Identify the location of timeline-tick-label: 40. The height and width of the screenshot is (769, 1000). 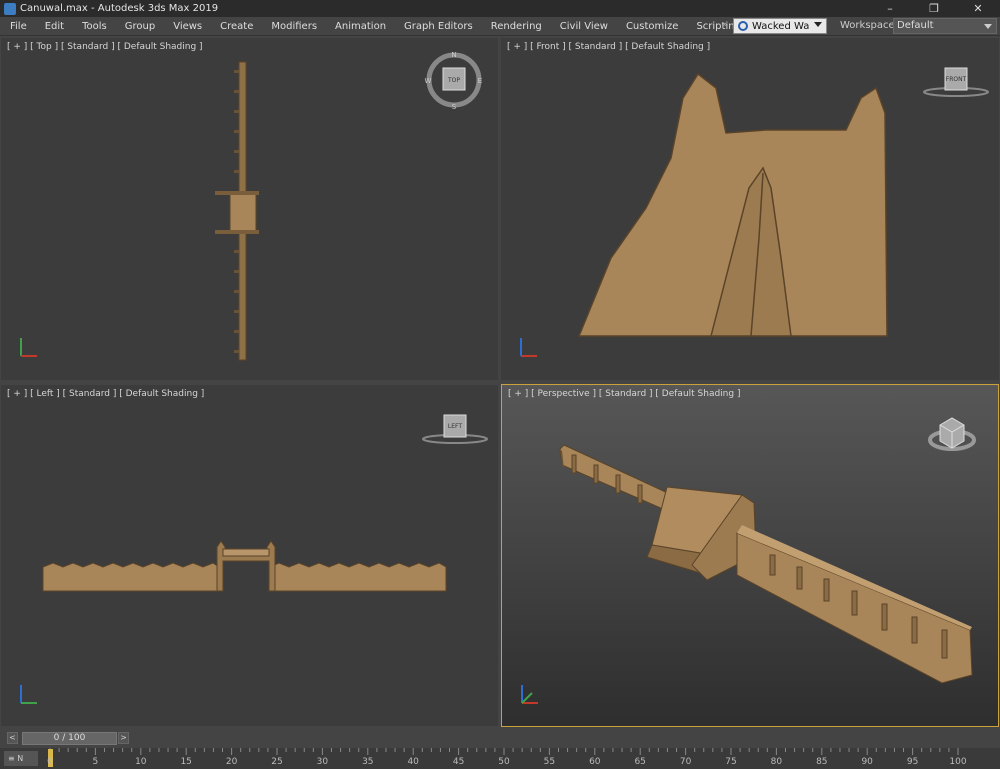
(413, 762).